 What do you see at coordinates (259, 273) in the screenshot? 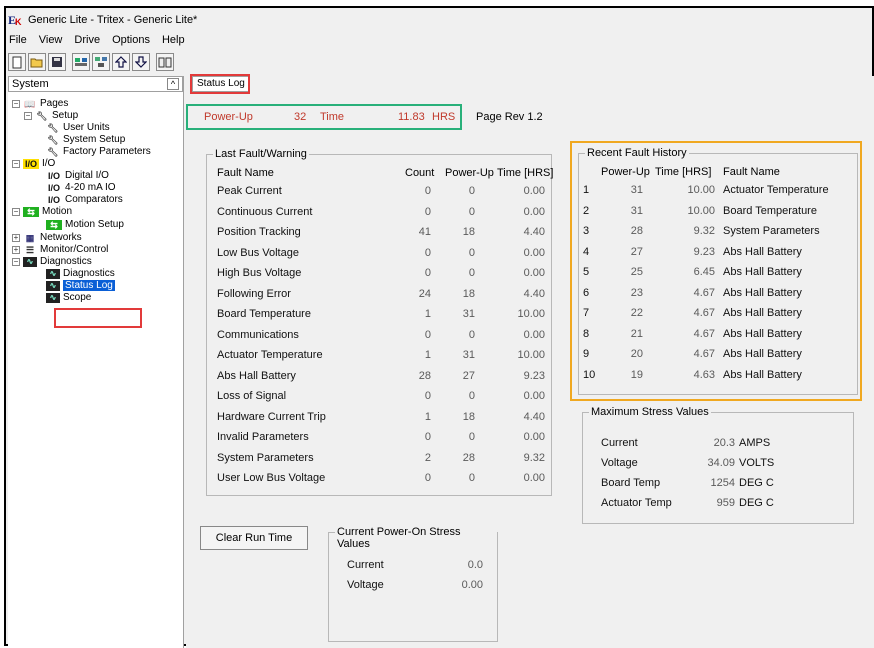
I see `fault-name: High Bus Voltage` at bounding box center [259, 273].